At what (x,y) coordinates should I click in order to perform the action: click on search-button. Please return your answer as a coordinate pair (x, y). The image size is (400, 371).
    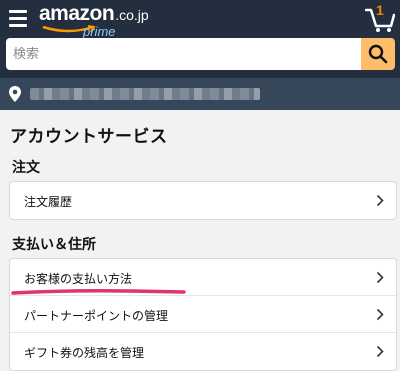
    Looking at the image, I should click on (378, 54).